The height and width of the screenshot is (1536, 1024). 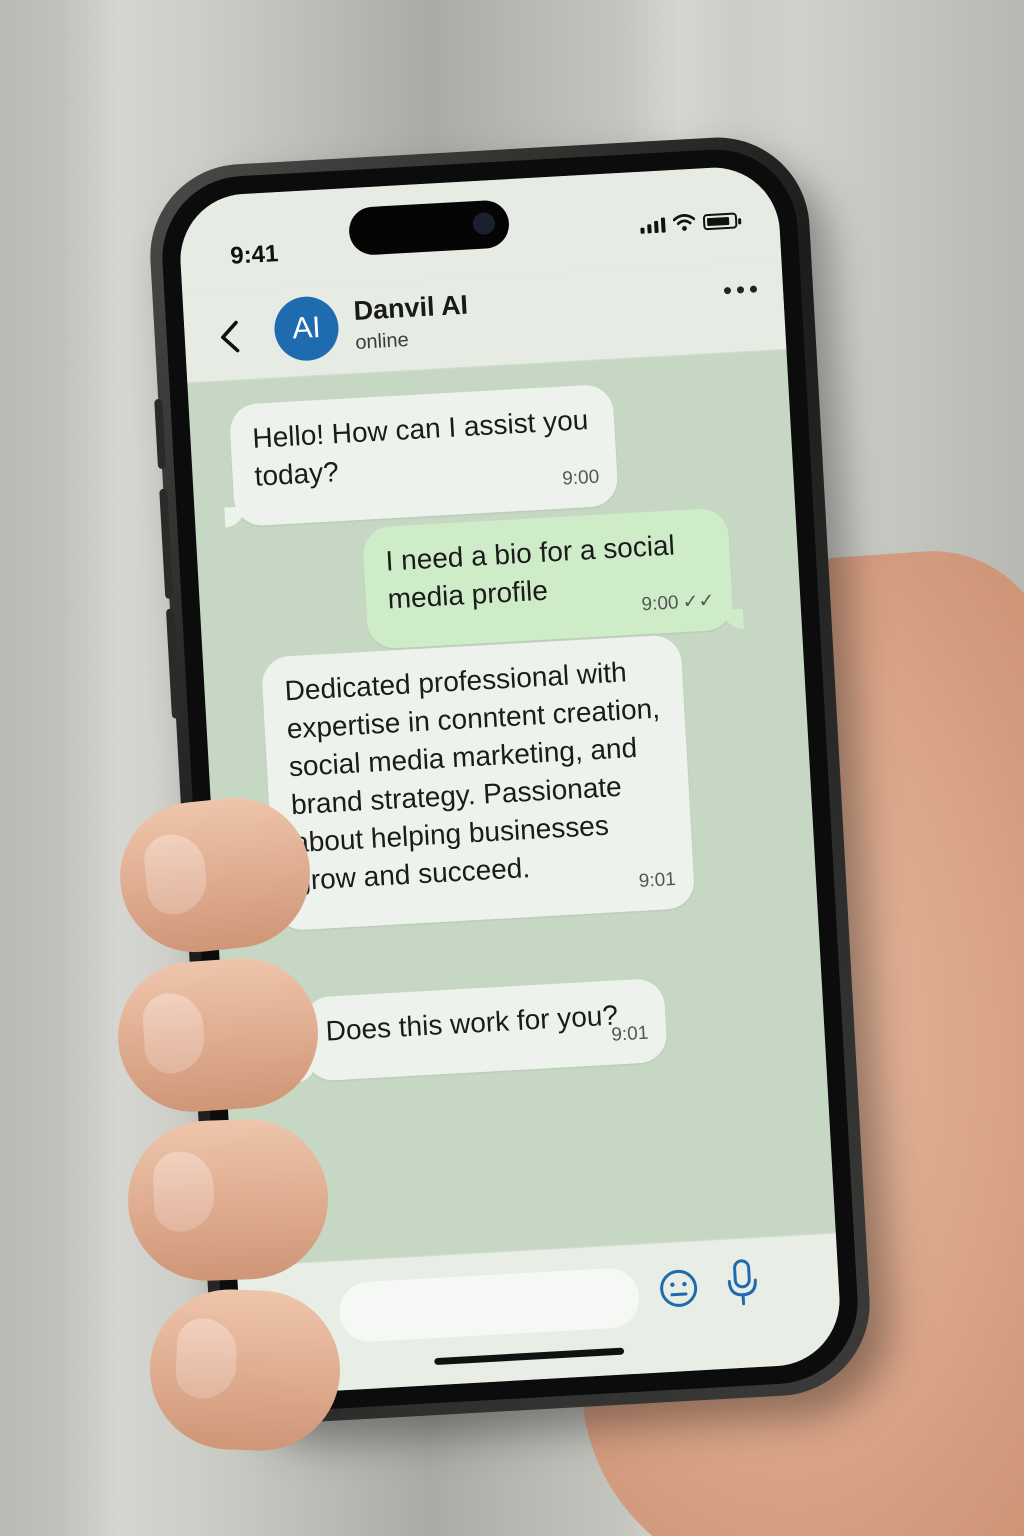 I want to click on contact-name: Danvil AI, so click(x=411, y=308).